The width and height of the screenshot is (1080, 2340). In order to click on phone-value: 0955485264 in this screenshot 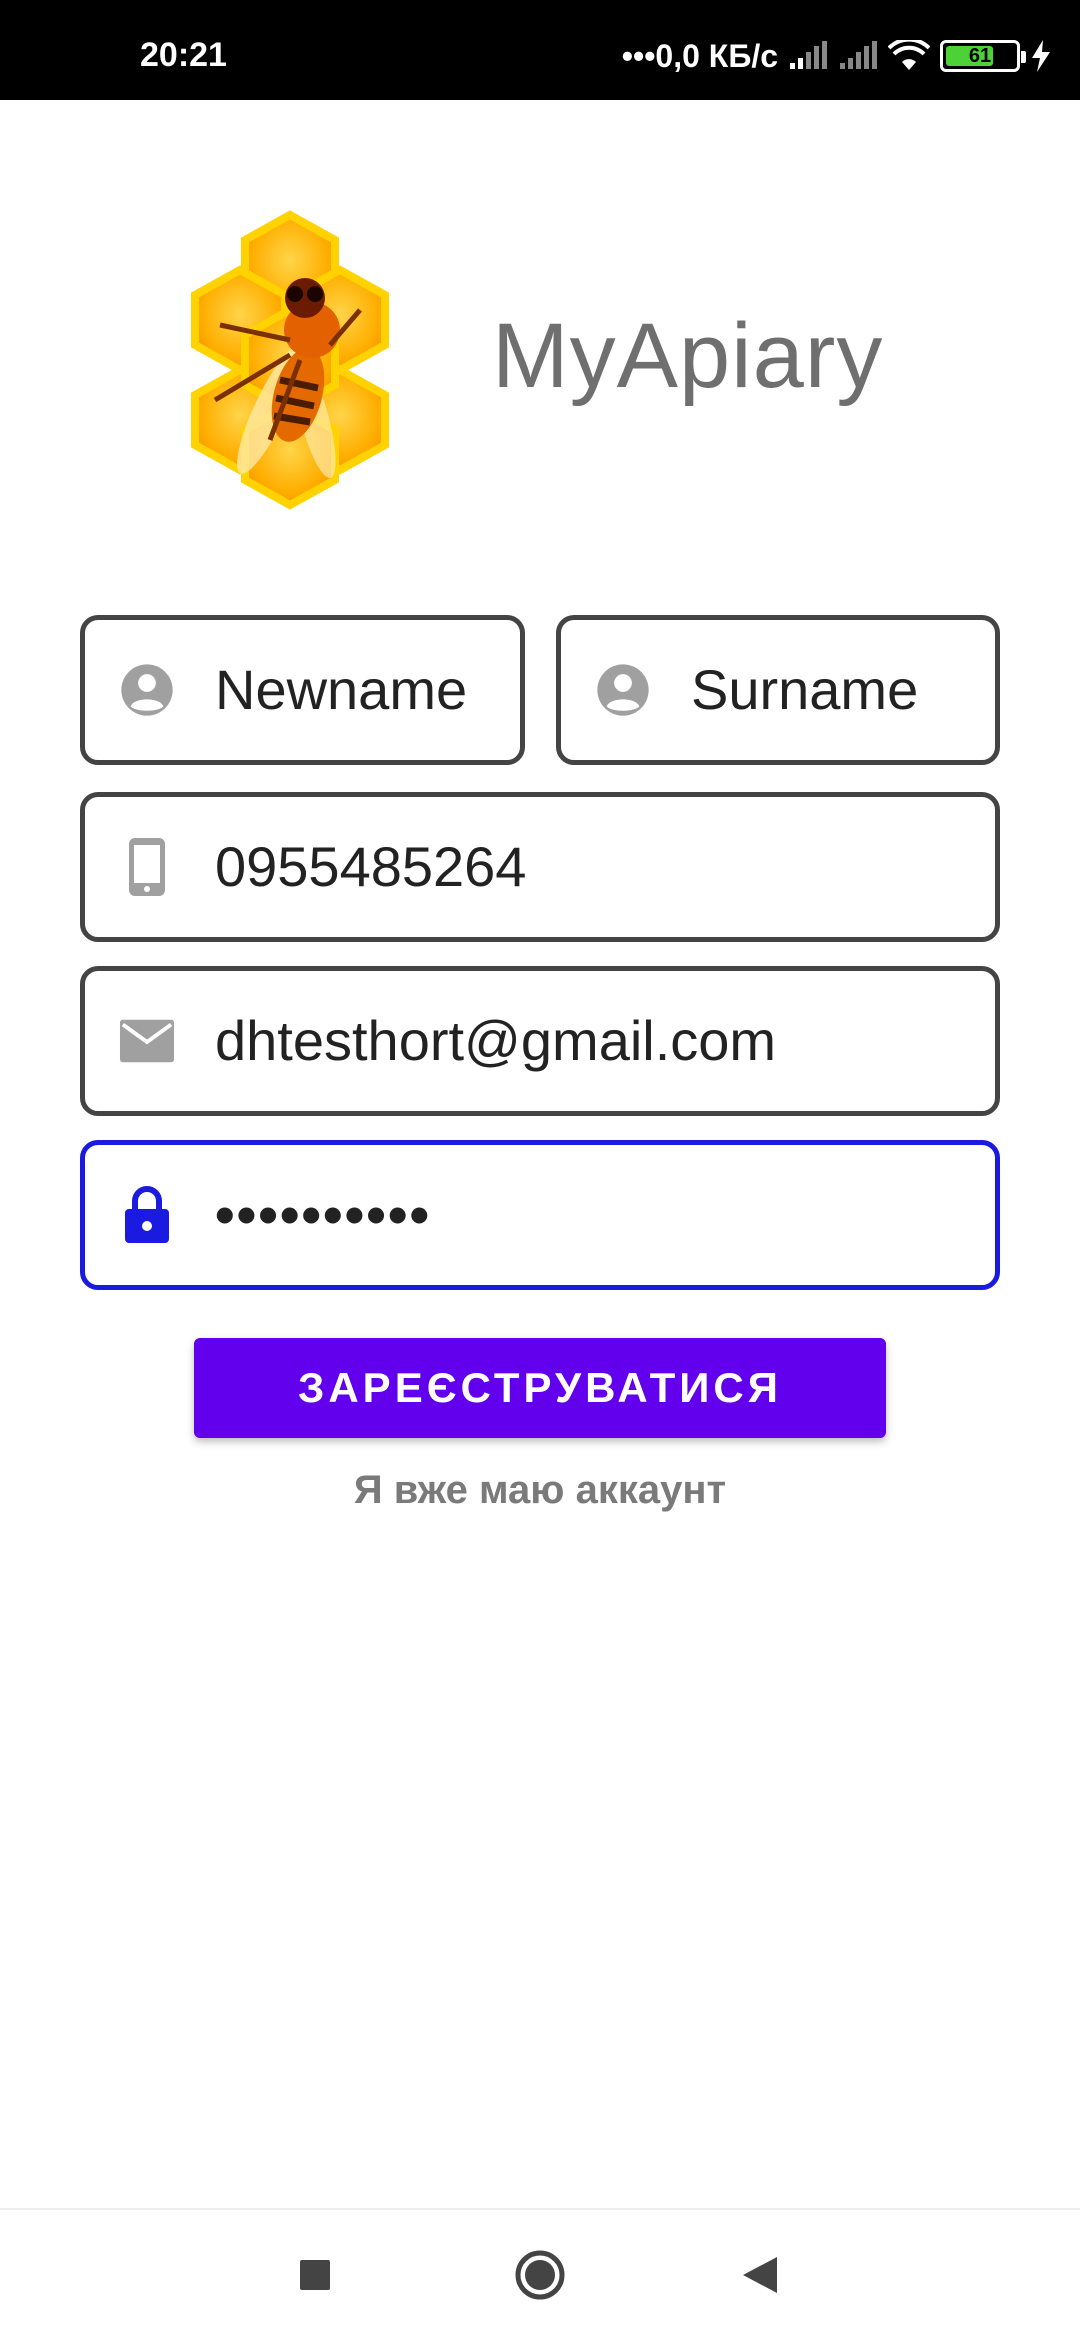, I will do `click(371, 866)`.